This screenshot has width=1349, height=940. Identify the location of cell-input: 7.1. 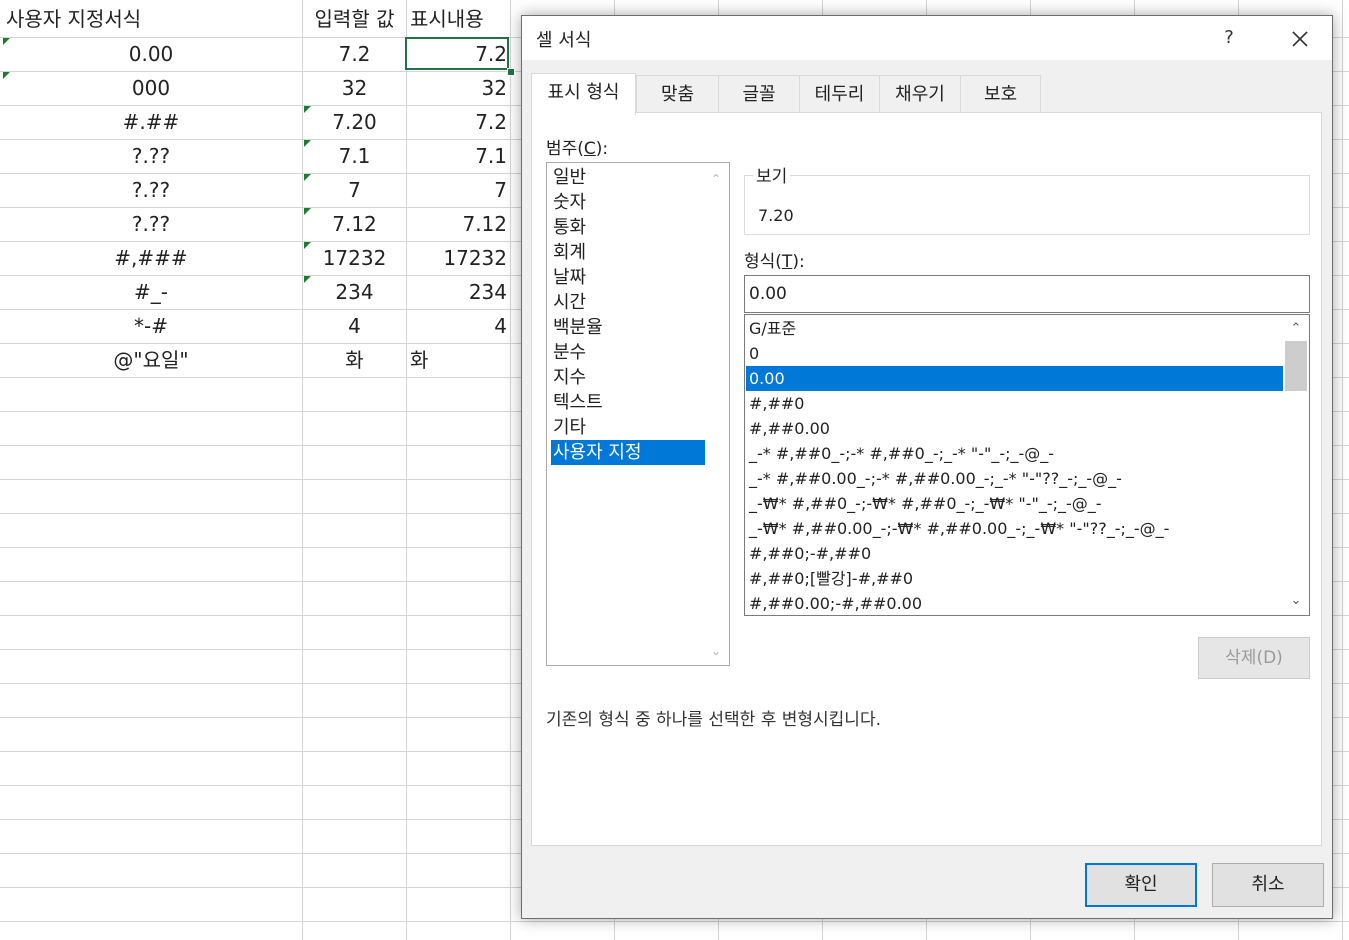
(354, 156).